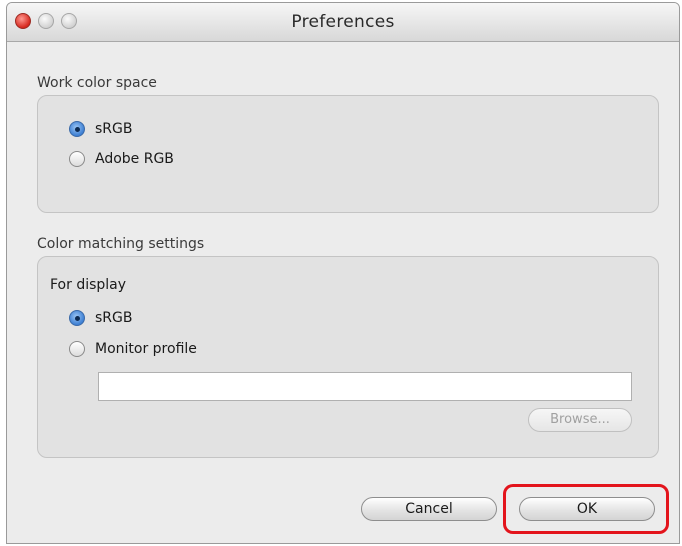 The image size is (682, 546). What do you see at coordinates (121, 244) in the screenshot?
I see `color-matching-caption: Color matching settings` at bounding box center [121, 244].